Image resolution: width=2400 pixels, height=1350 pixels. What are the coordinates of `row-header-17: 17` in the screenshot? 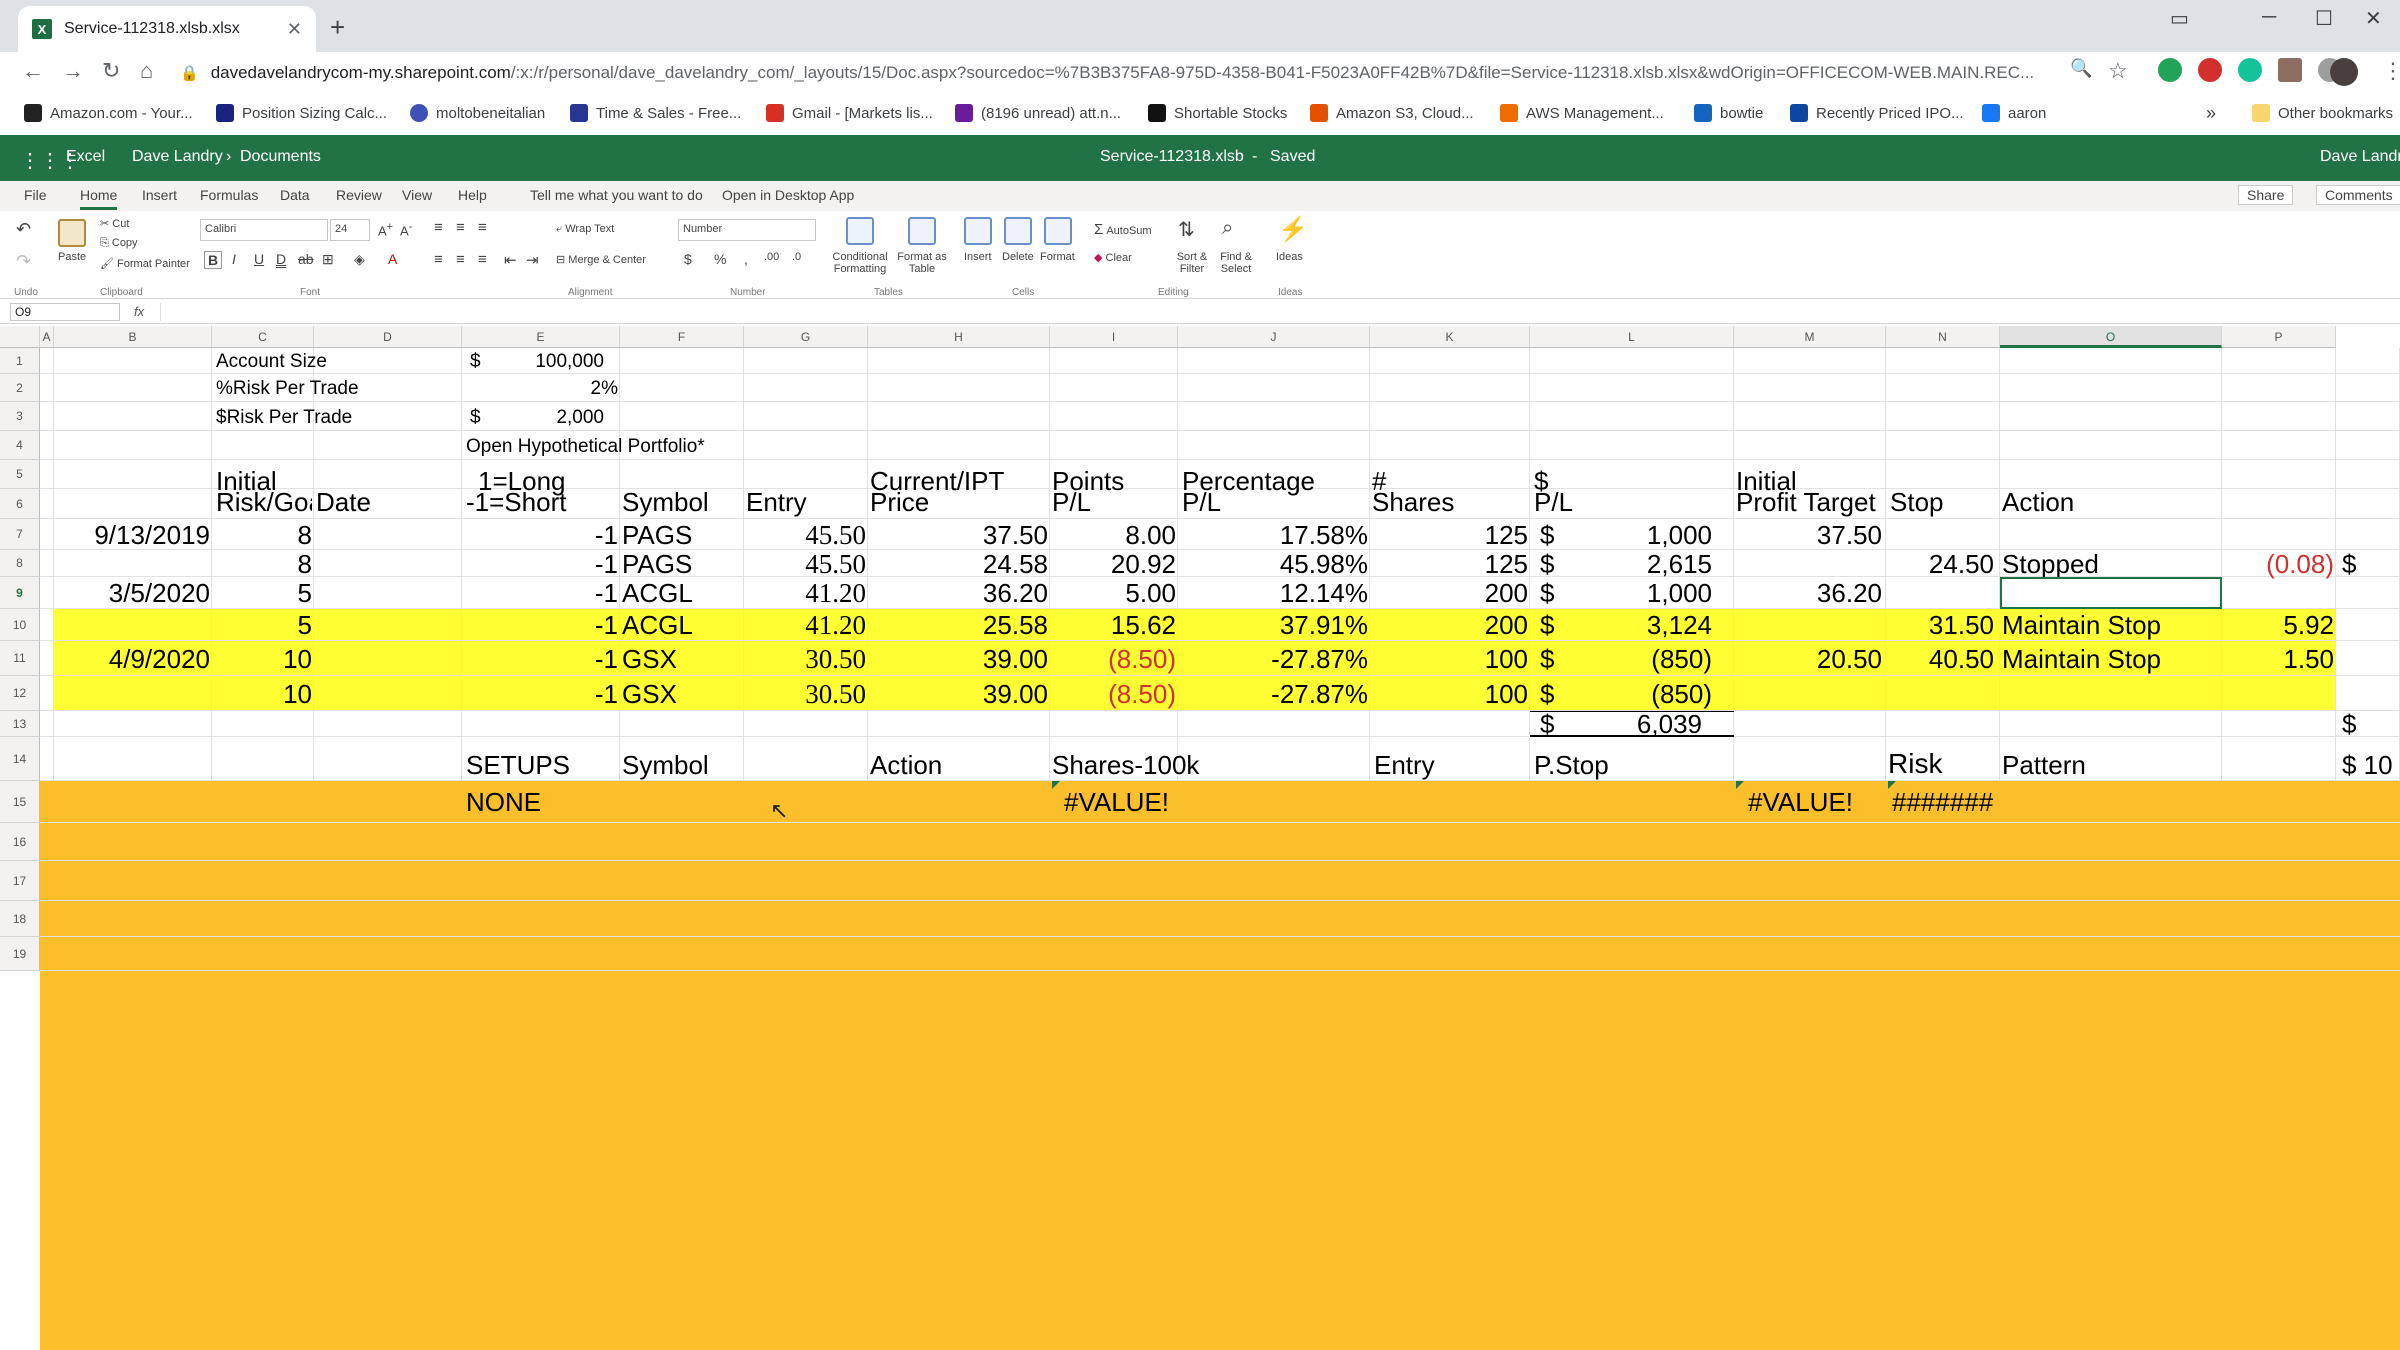 It's located at (20, 881).